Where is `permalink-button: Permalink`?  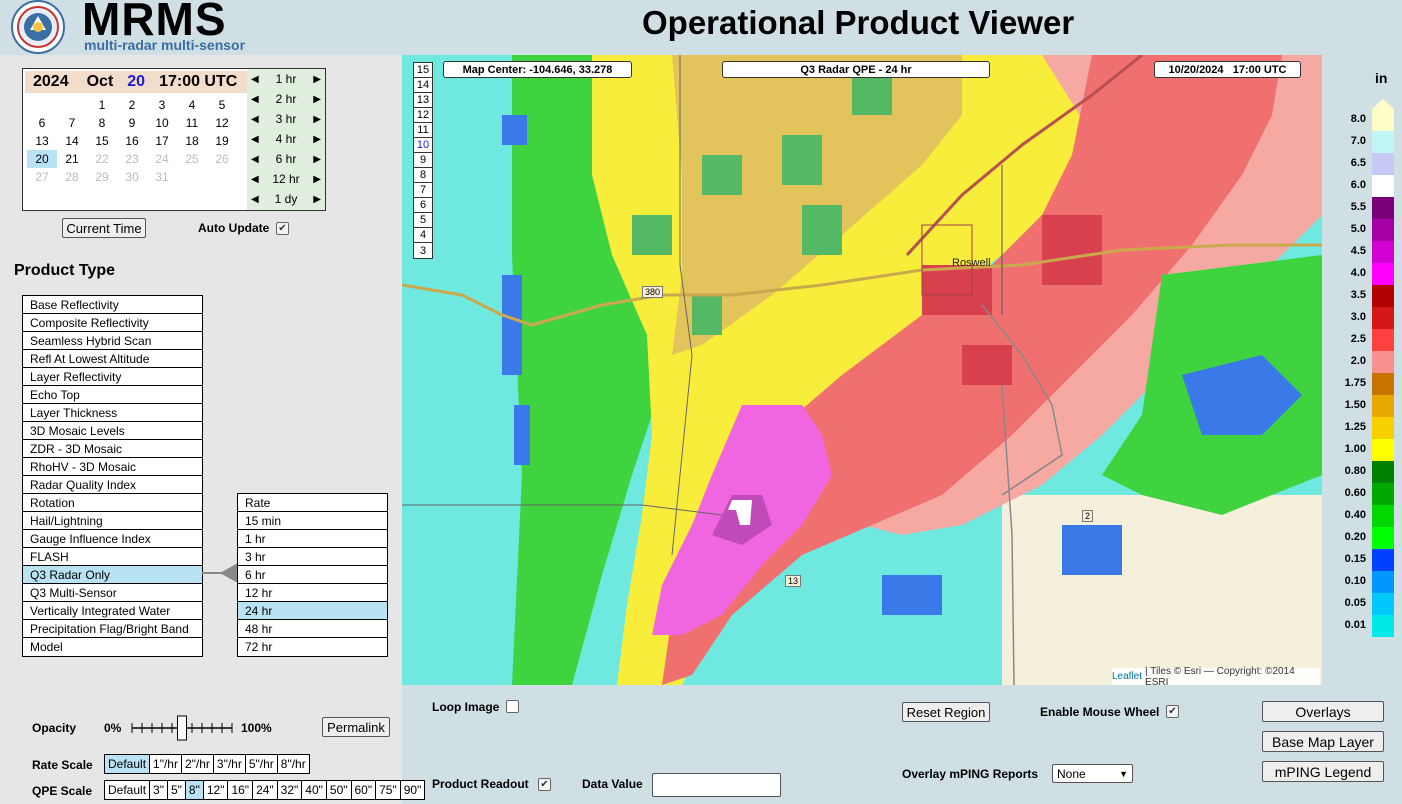 permalink-button: Permalink is located at coordinates (356, 727).